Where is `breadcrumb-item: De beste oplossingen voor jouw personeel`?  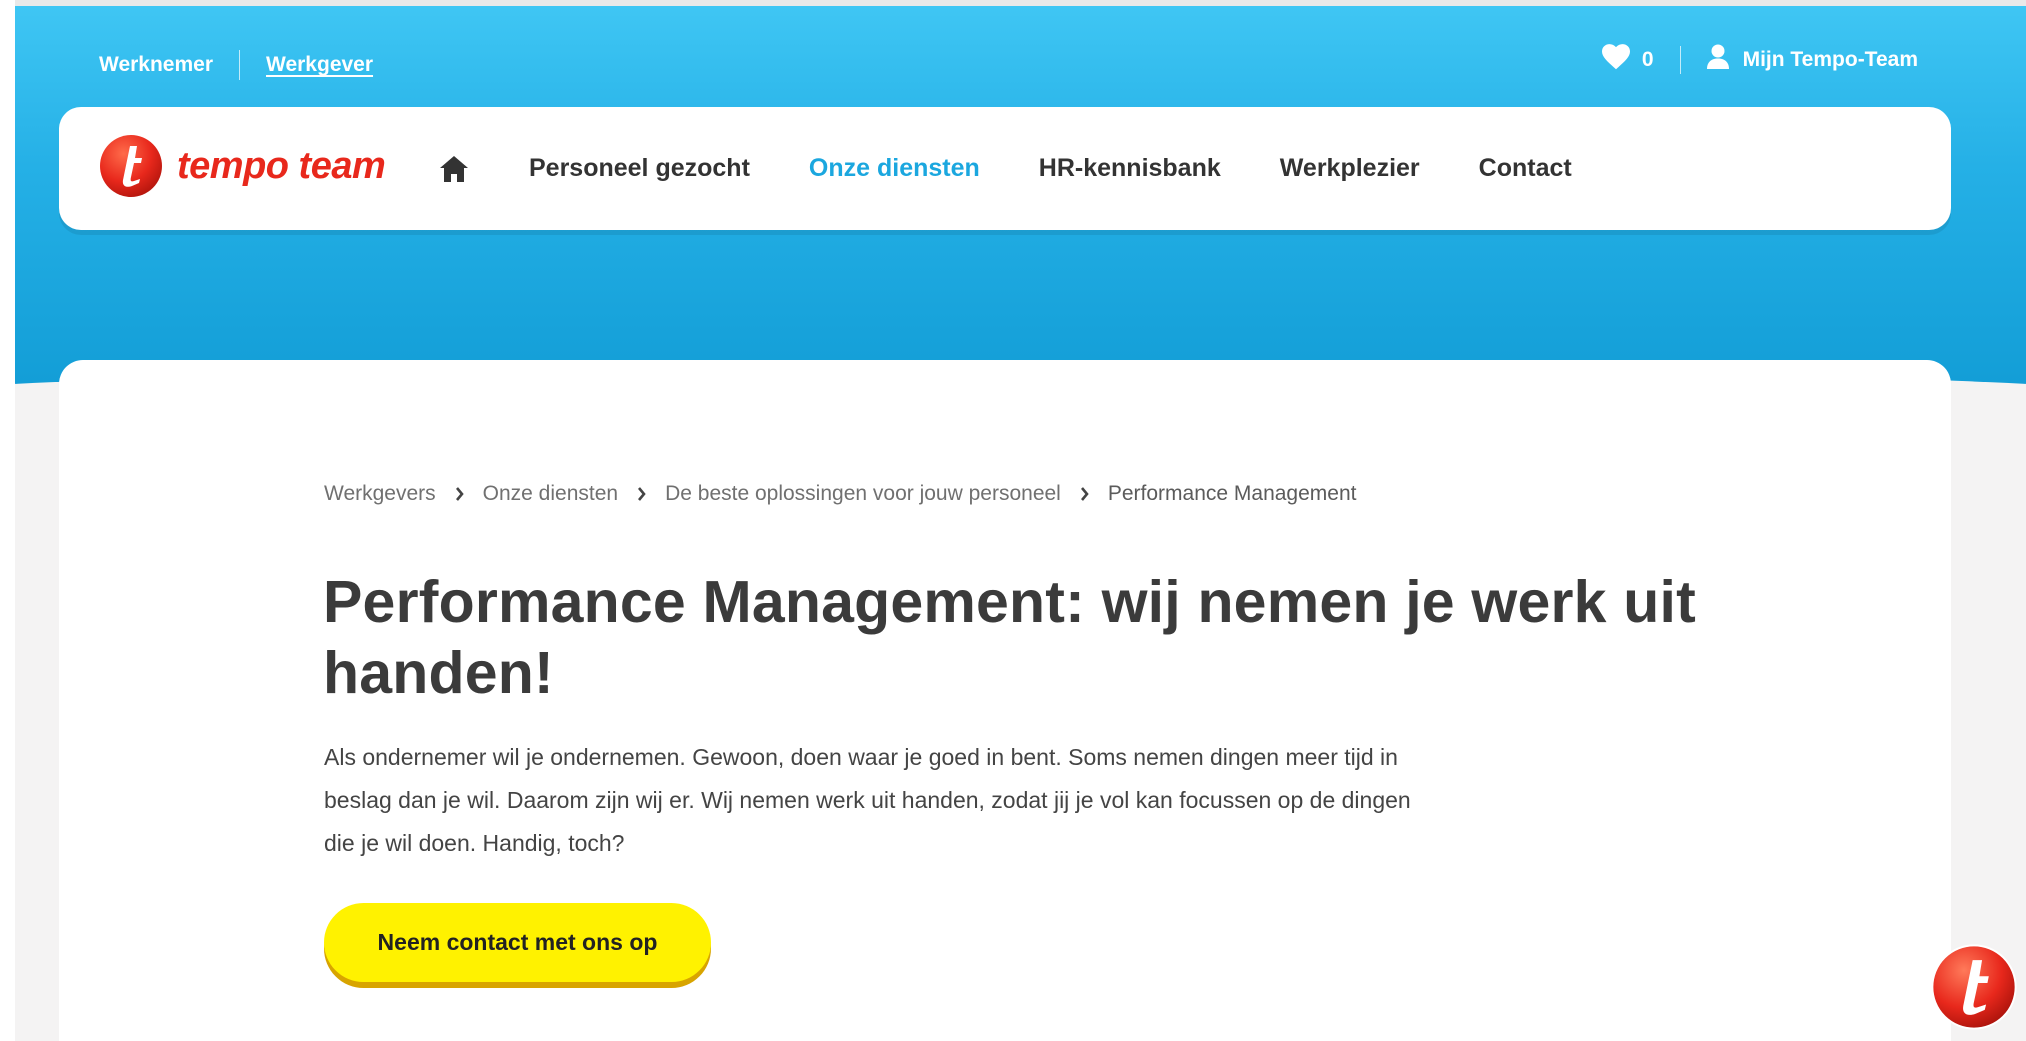
breadcrumb-item: De beste oplossingen voor jouw personeel is located at coordinates (863, 494).